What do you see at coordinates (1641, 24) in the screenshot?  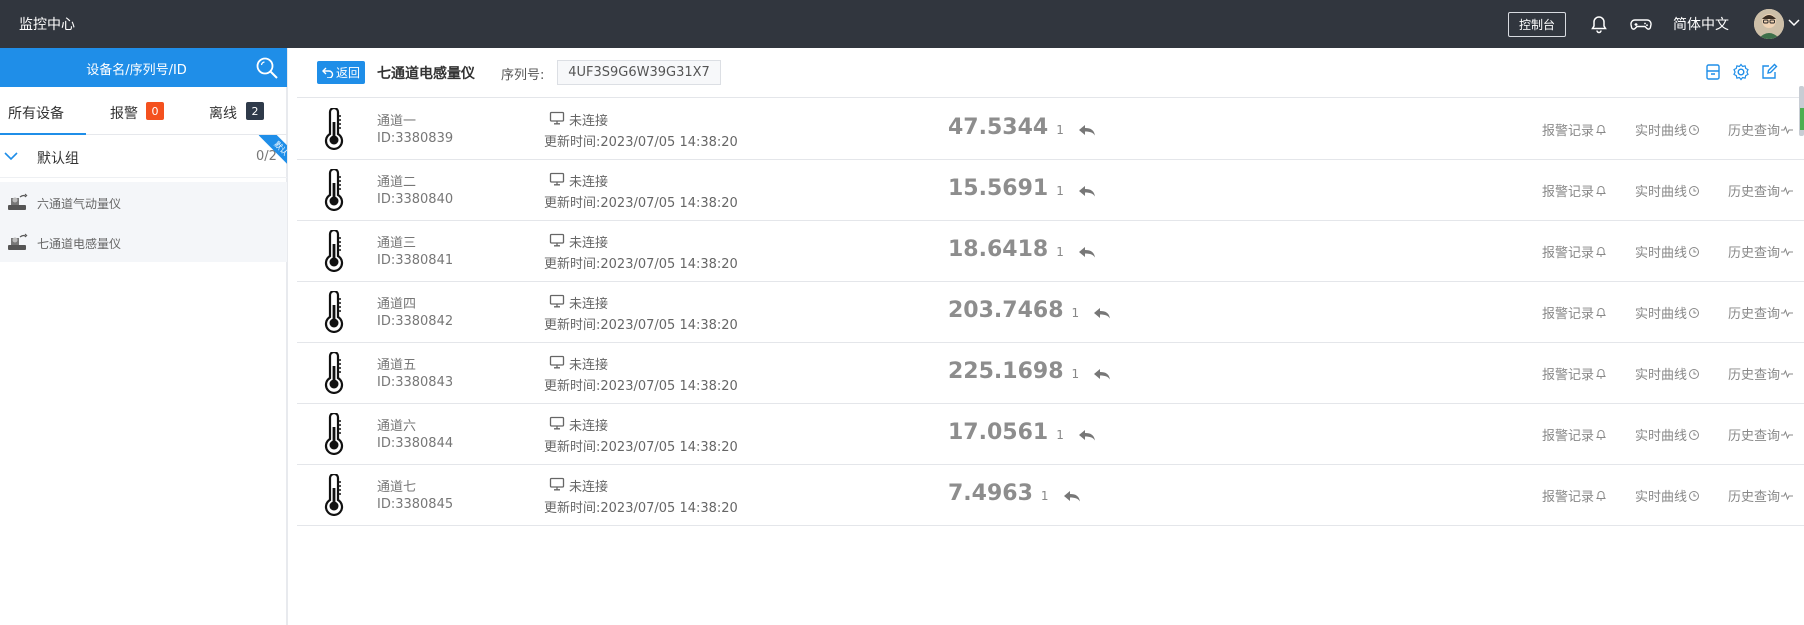 I see `gamepad-icon` at bounding box center [1641, 24].